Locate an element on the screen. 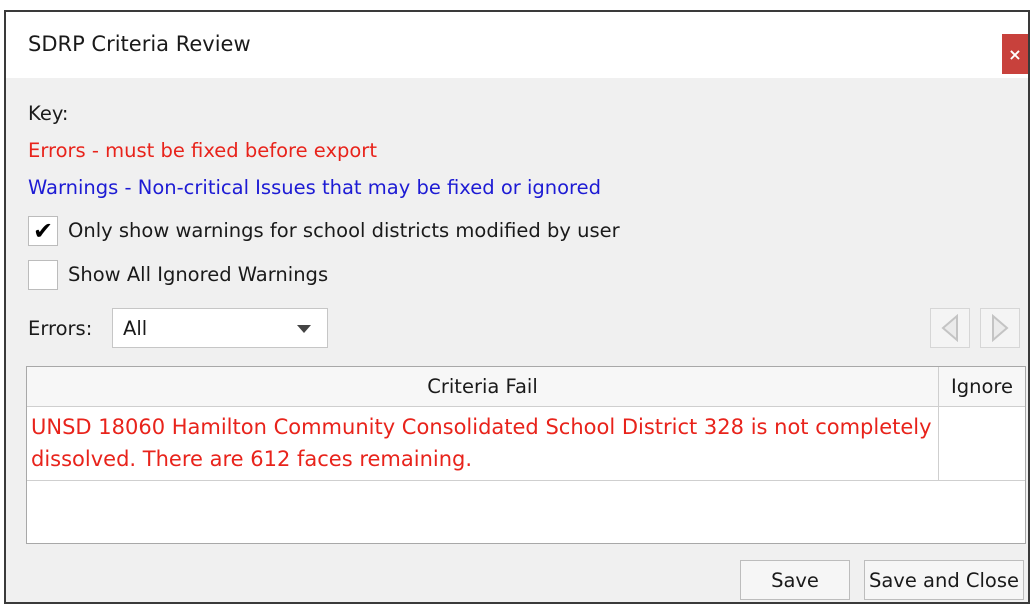  title-bar: SDRP Criteria Review × is located at coordinates (517, 45).